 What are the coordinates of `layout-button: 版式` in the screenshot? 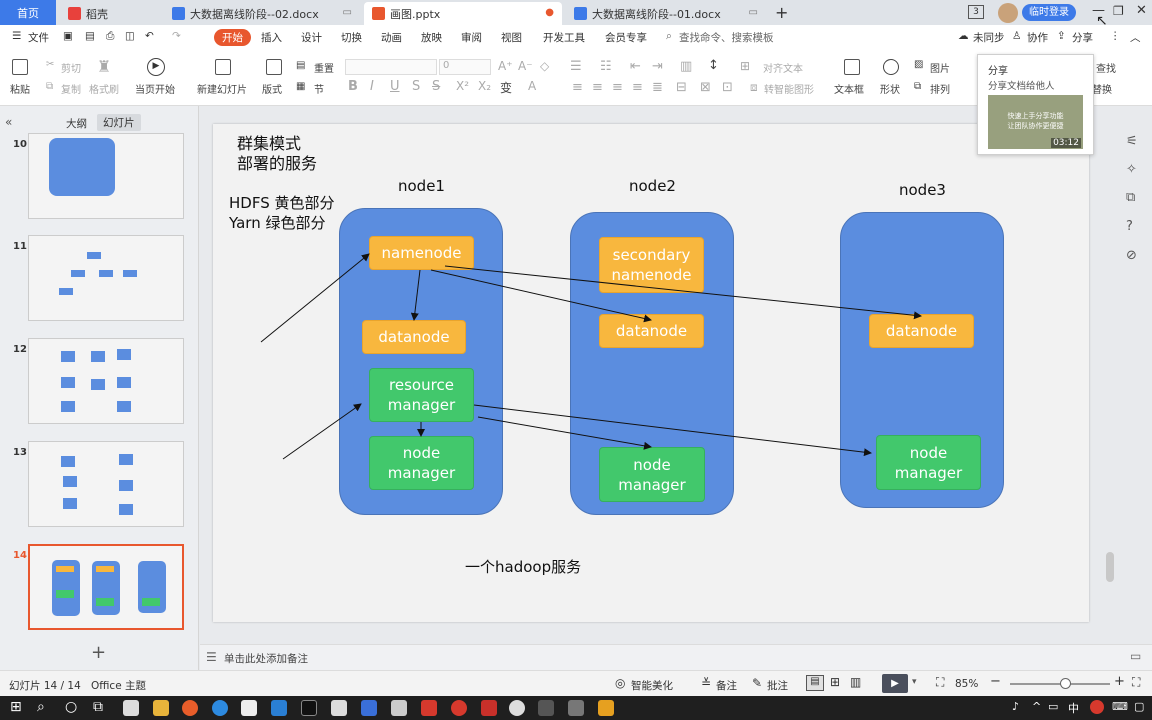 It's located at (272, 88).